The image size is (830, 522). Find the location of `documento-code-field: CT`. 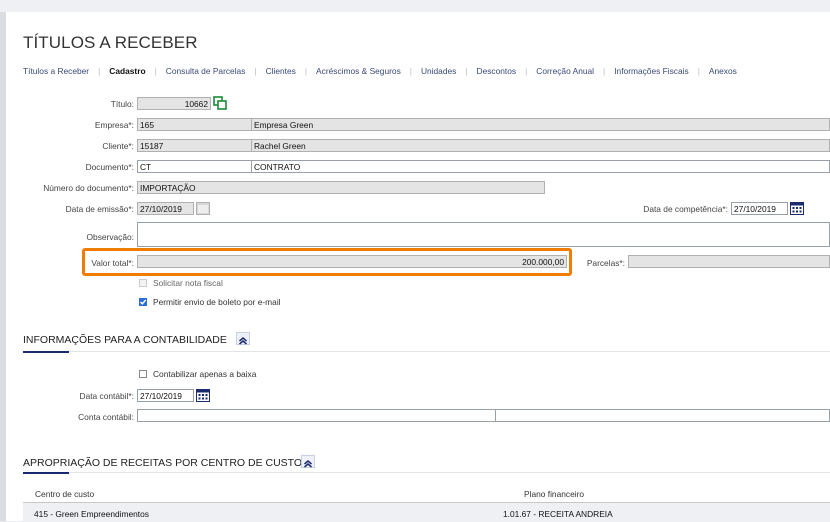

documento-code-field: CT is located at coordinates (194, 166).